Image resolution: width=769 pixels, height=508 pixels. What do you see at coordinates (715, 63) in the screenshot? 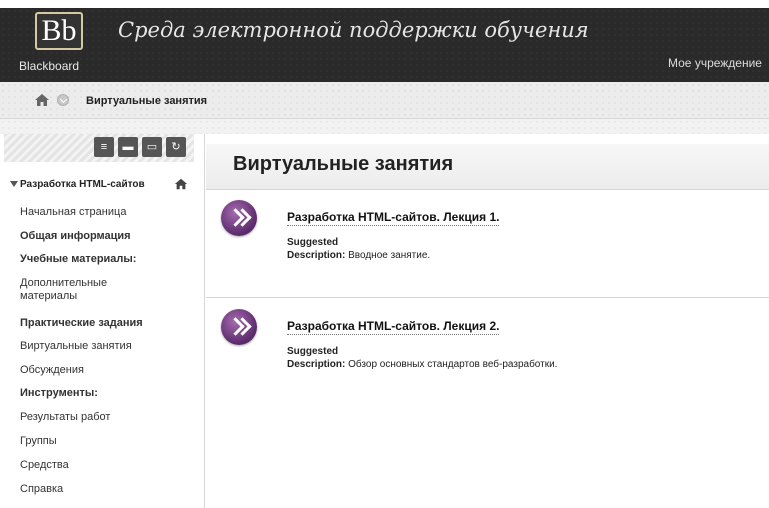
I see `institution-tab: Мое учреждение` at bounding box center [715, 63].